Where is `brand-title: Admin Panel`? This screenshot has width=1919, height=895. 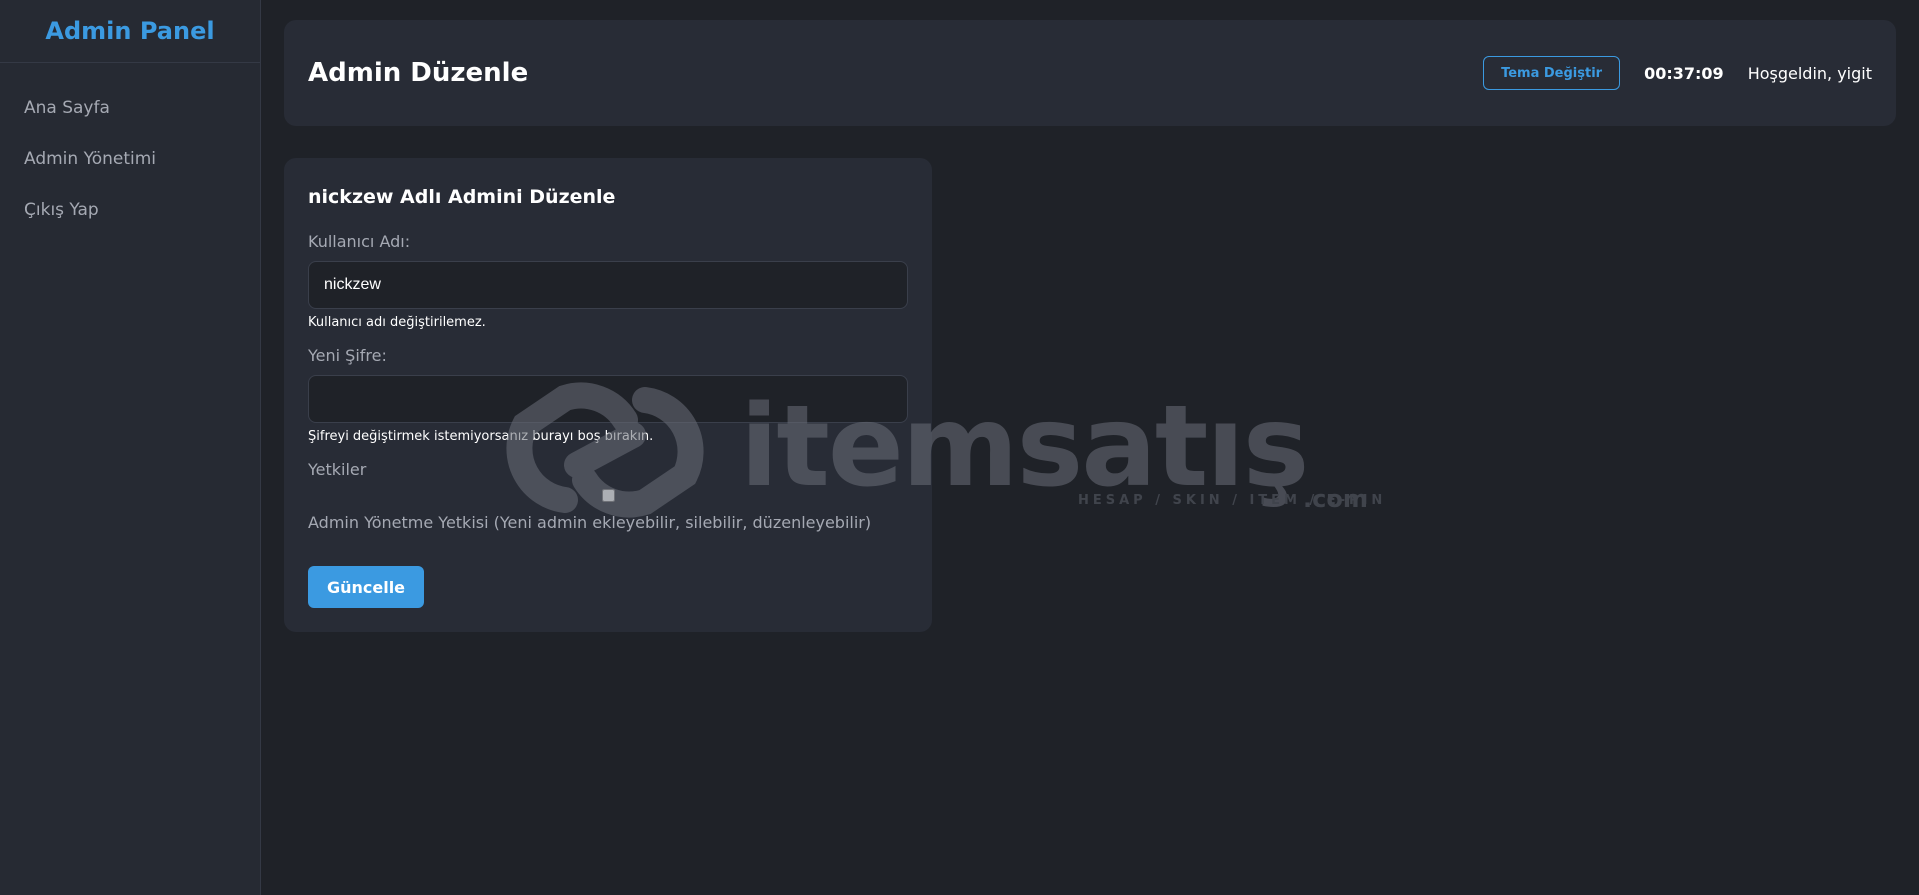
brand-title: Admin Panel is located at coordinates (130, 31).